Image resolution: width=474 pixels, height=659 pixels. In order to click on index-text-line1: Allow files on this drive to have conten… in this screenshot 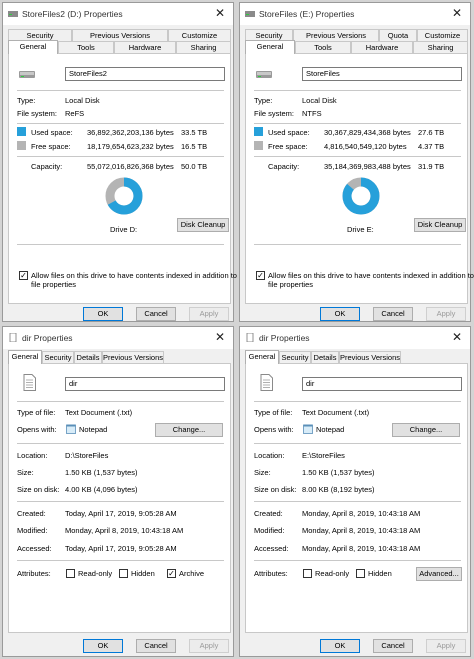, I will do `click(371, 275)`.